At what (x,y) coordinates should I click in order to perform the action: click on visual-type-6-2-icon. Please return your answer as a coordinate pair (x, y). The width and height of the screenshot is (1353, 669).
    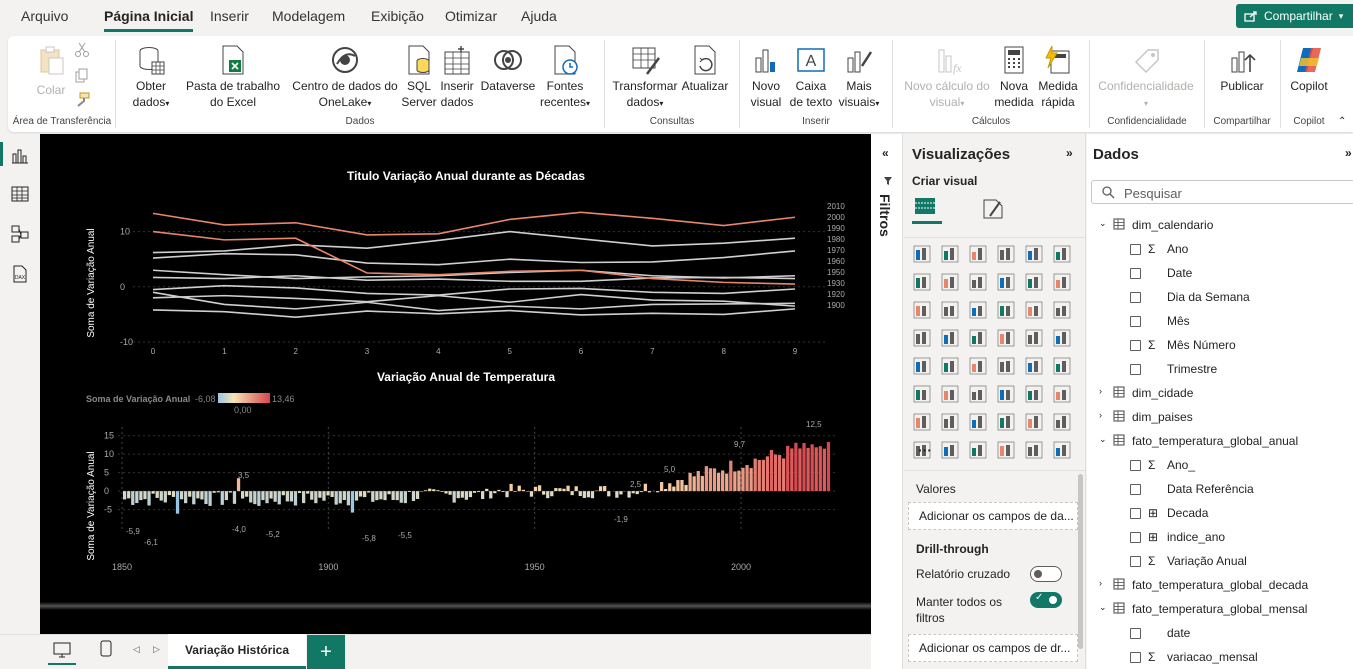
    Looking at the image, I should click on (979, 423).